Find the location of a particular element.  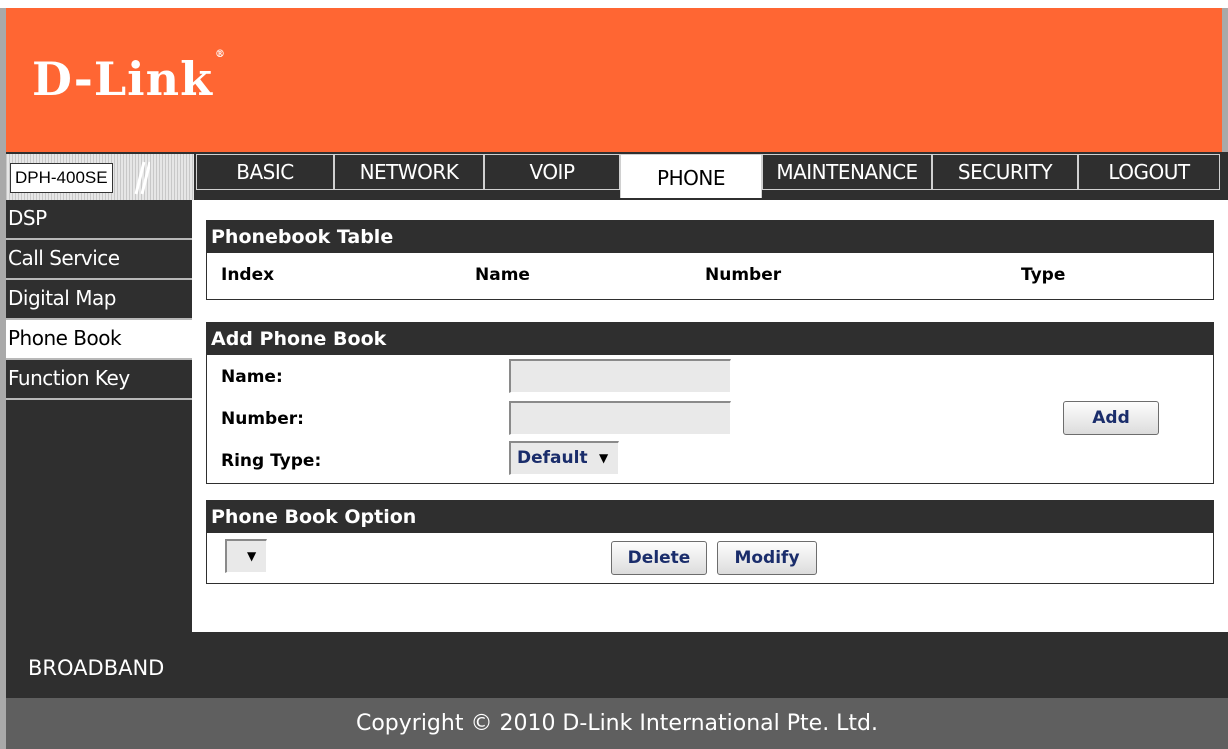

name-label: Name: is located at coordinates (252, 377).